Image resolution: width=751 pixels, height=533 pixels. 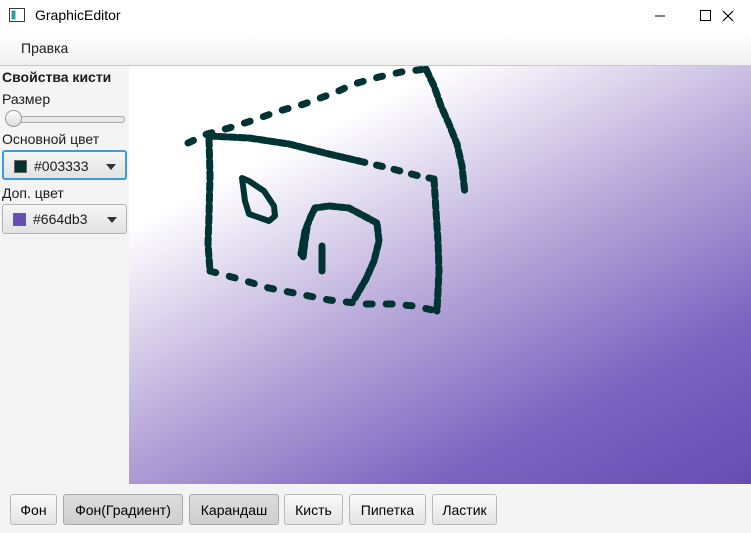 What do you see at coordinates (60, 219) in the screenshot?
I see `secondary-color-value: #664db3` at bounding box center [60, 219].